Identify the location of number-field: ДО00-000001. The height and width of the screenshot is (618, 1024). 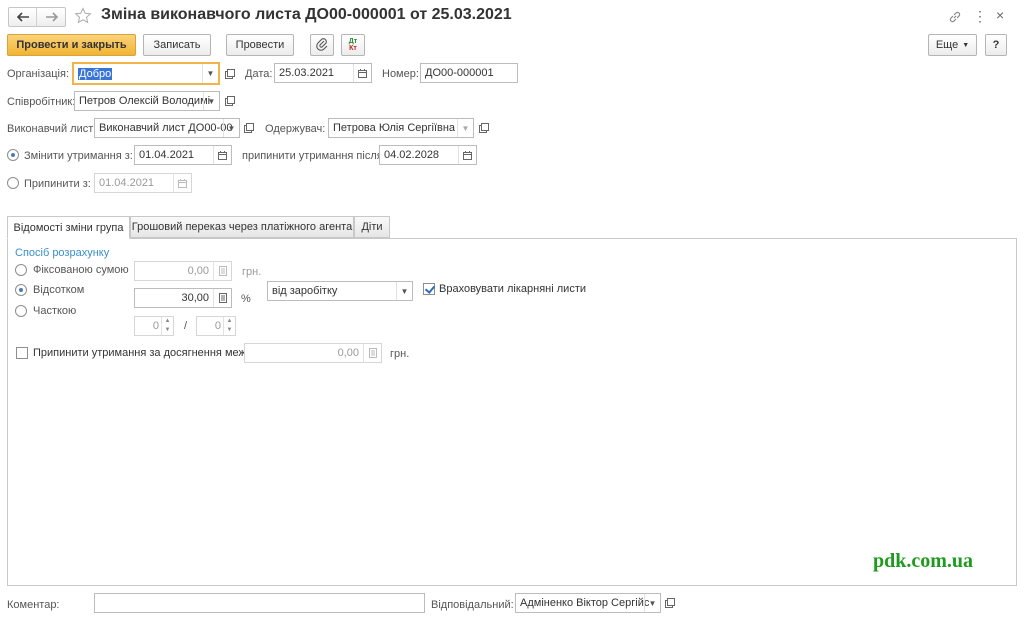
(469, 73).